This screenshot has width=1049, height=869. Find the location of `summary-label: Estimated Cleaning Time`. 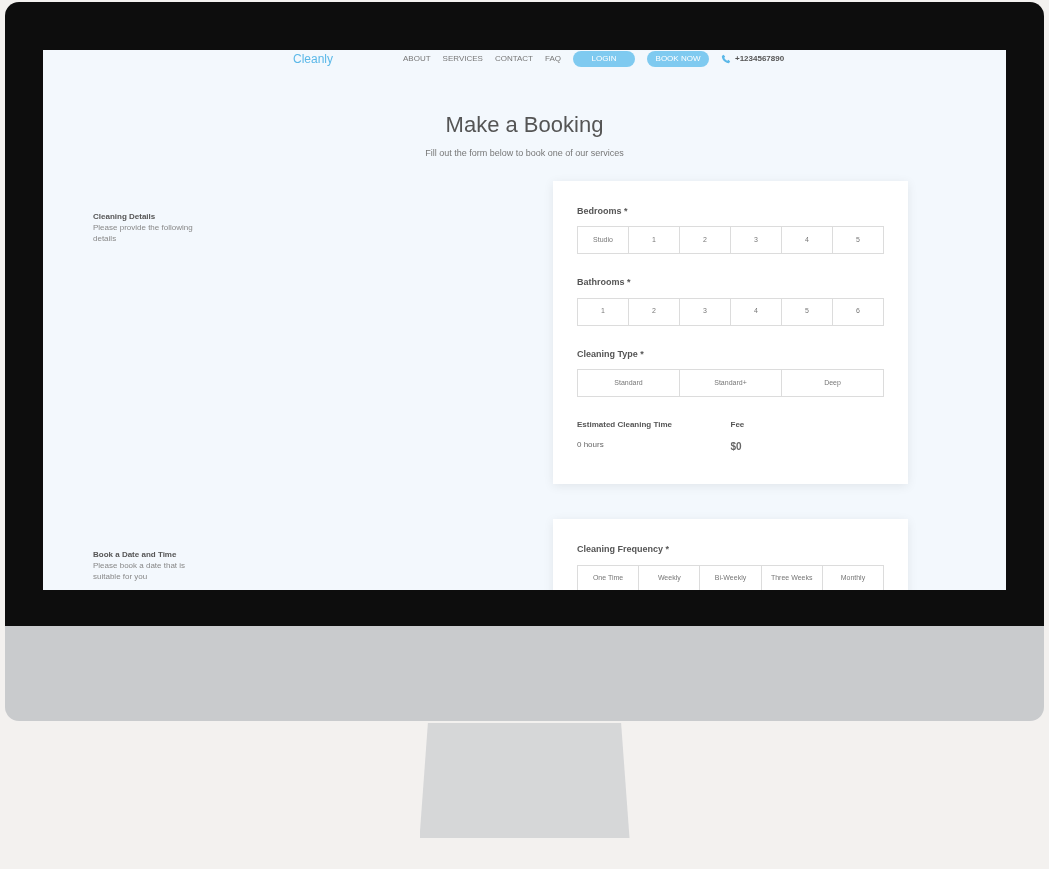

summary-label: Estimated Cleaning Time is located at coordinates (625, 425).